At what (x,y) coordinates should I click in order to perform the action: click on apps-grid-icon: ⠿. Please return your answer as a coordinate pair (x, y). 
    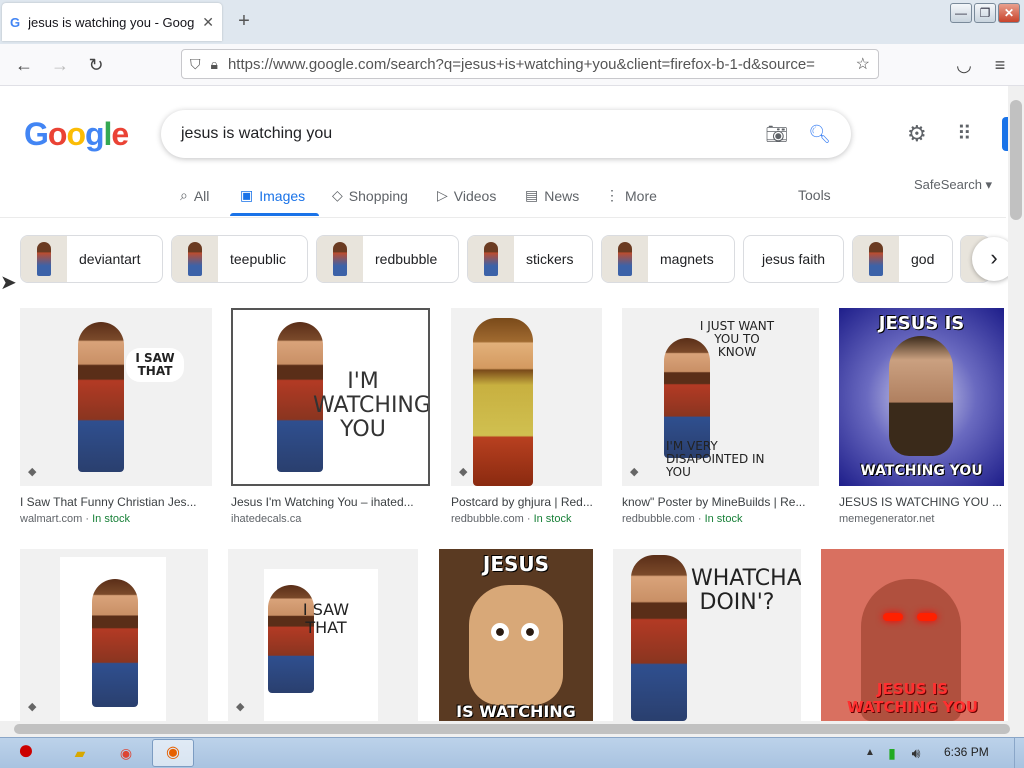
    Looking at the image, I should click on (964, 133).